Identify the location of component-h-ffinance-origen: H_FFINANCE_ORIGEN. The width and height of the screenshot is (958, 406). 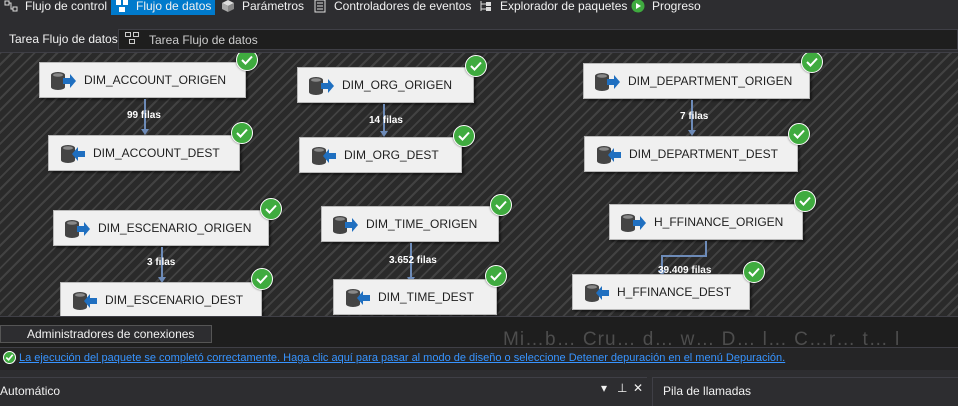
(706, 222).